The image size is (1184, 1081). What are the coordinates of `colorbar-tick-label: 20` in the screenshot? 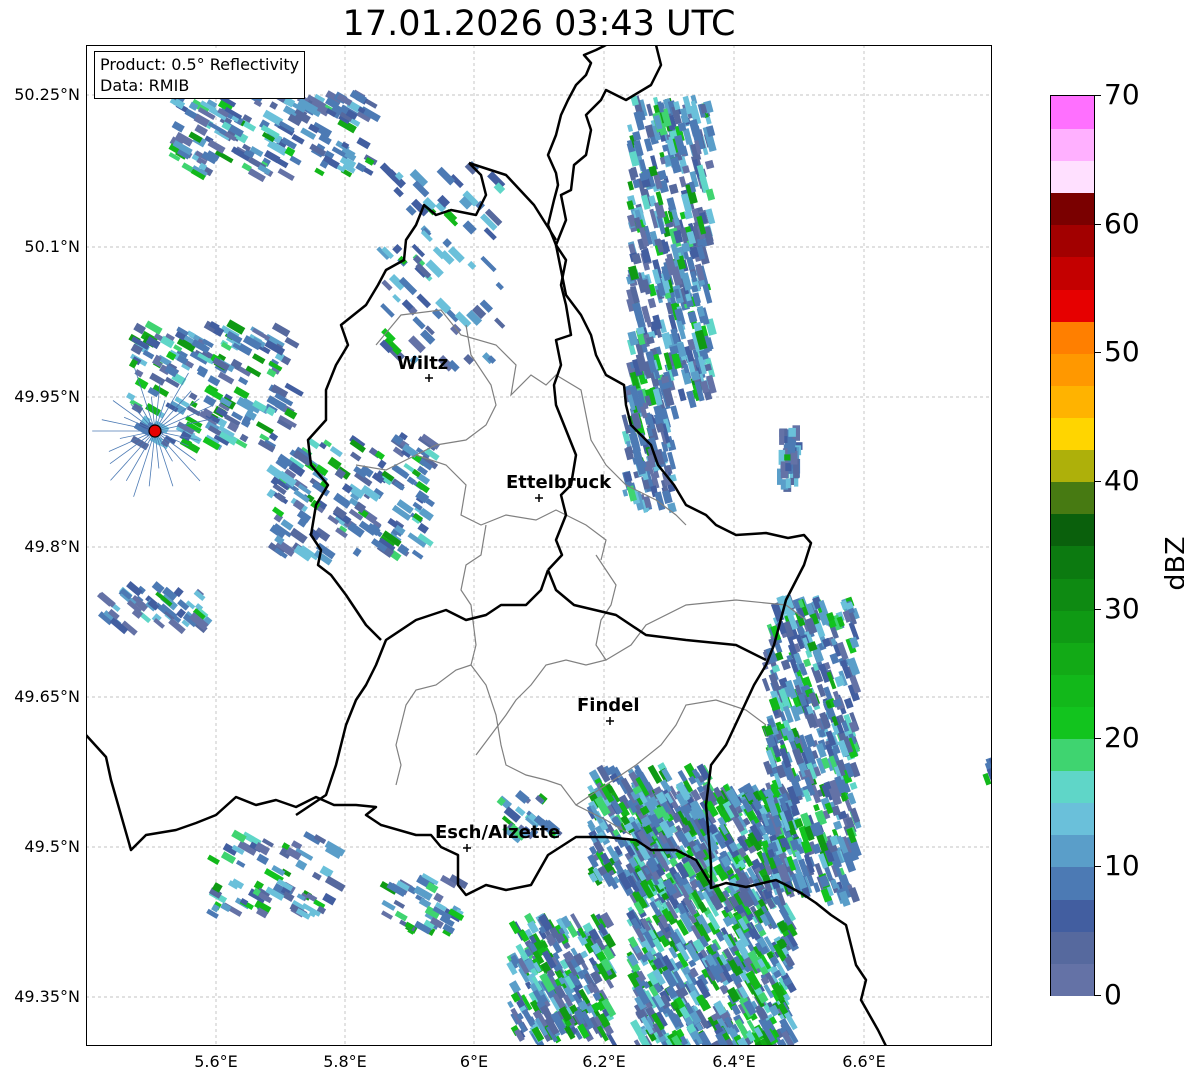 It's located at (1122, 737).